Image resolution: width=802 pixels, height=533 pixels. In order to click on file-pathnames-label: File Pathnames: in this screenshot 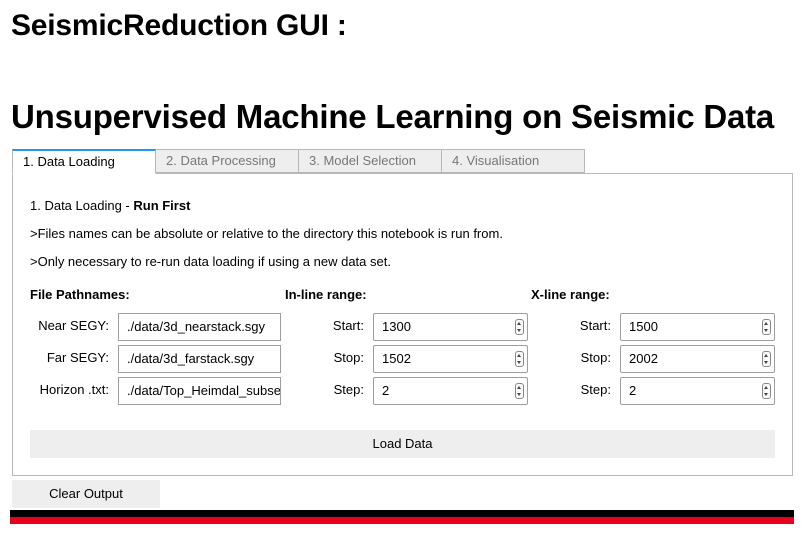, I will do `click(80, 294)`.